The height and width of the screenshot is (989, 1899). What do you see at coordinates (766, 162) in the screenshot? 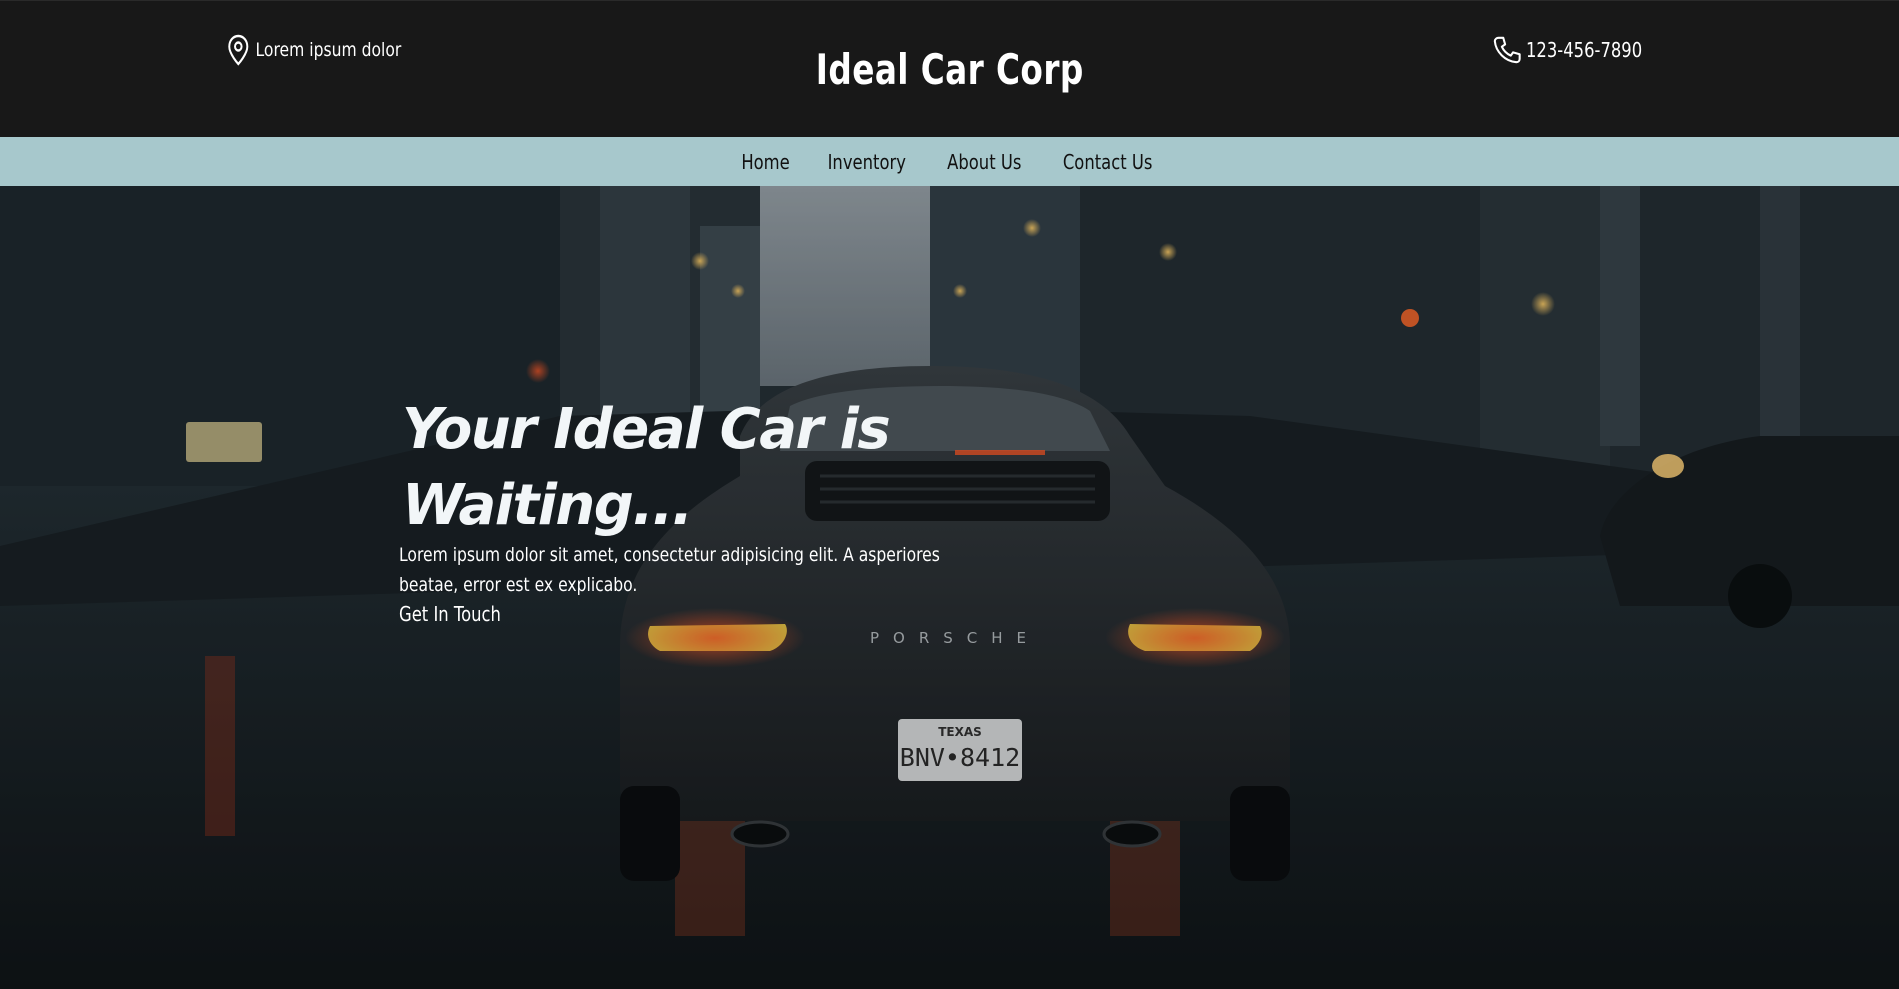
I see `nav-item-home: Home` at bounding box center [766, 162].